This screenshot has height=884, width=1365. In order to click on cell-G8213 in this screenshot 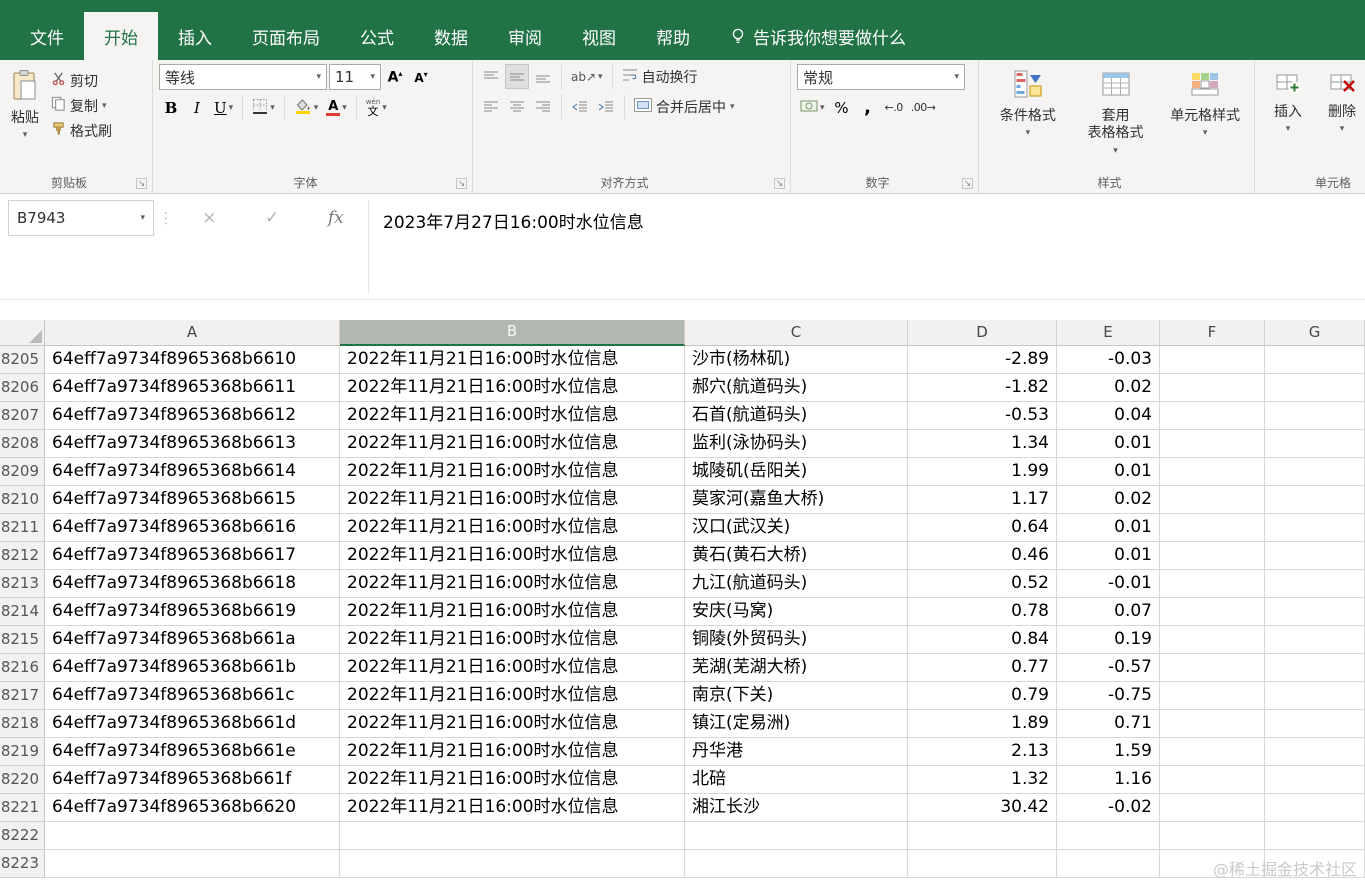, I will do `click(1315, 584)`.